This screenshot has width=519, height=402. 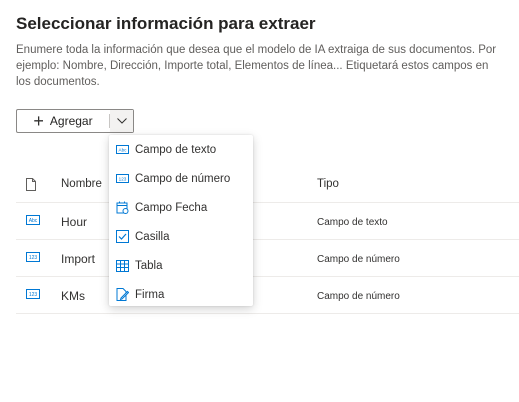 I want to click on table-header-row: Nombre Tipo, so click(x=267, y=184).